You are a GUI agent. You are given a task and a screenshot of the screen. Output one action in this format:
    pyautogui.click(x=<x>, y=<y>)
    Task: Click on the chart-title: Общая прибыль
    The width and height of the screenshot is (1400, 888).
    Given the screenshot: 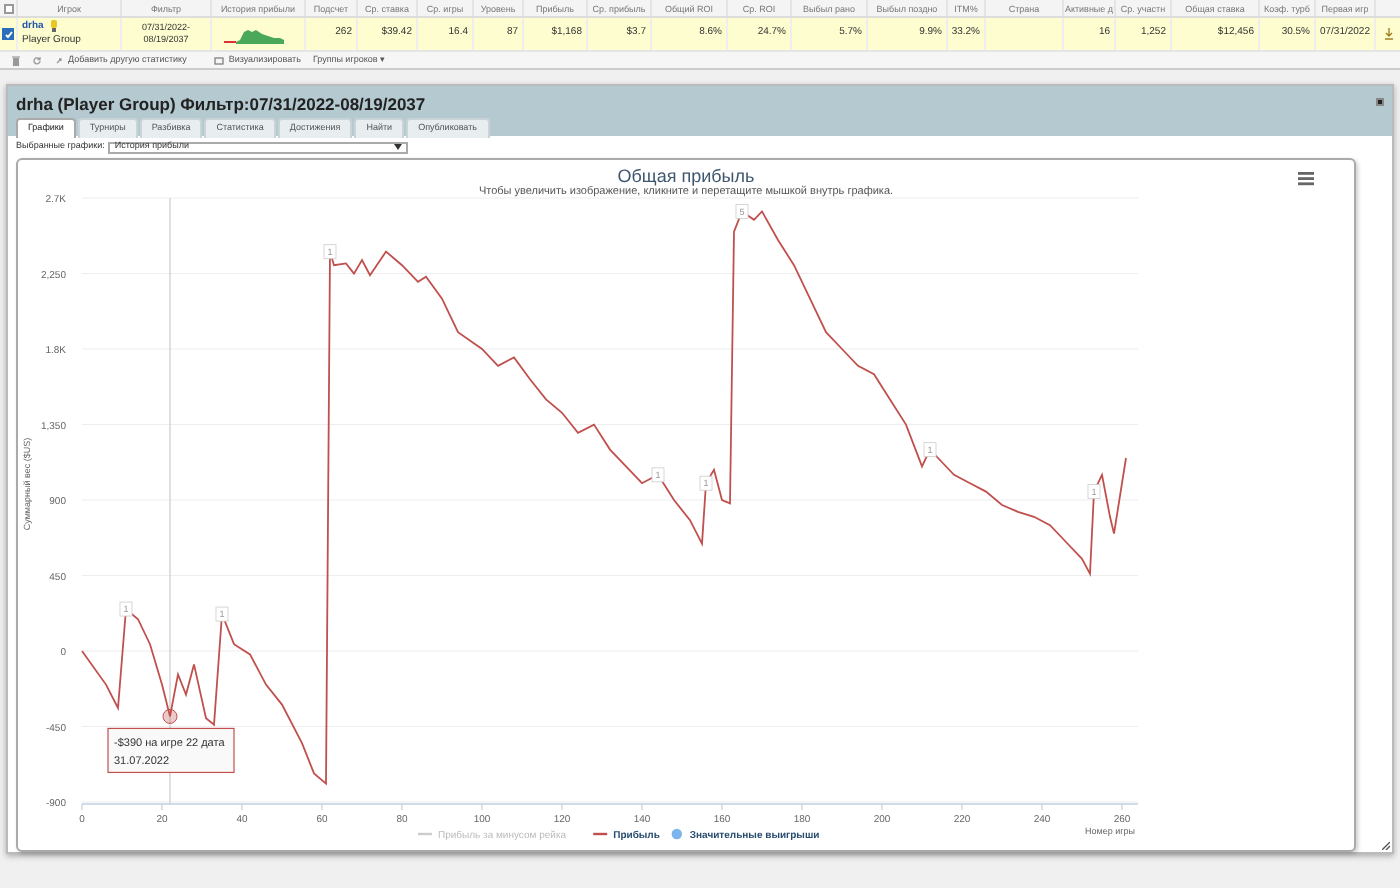 What is the action you would take?
    pyautogui.click(x=686, y=176)
    